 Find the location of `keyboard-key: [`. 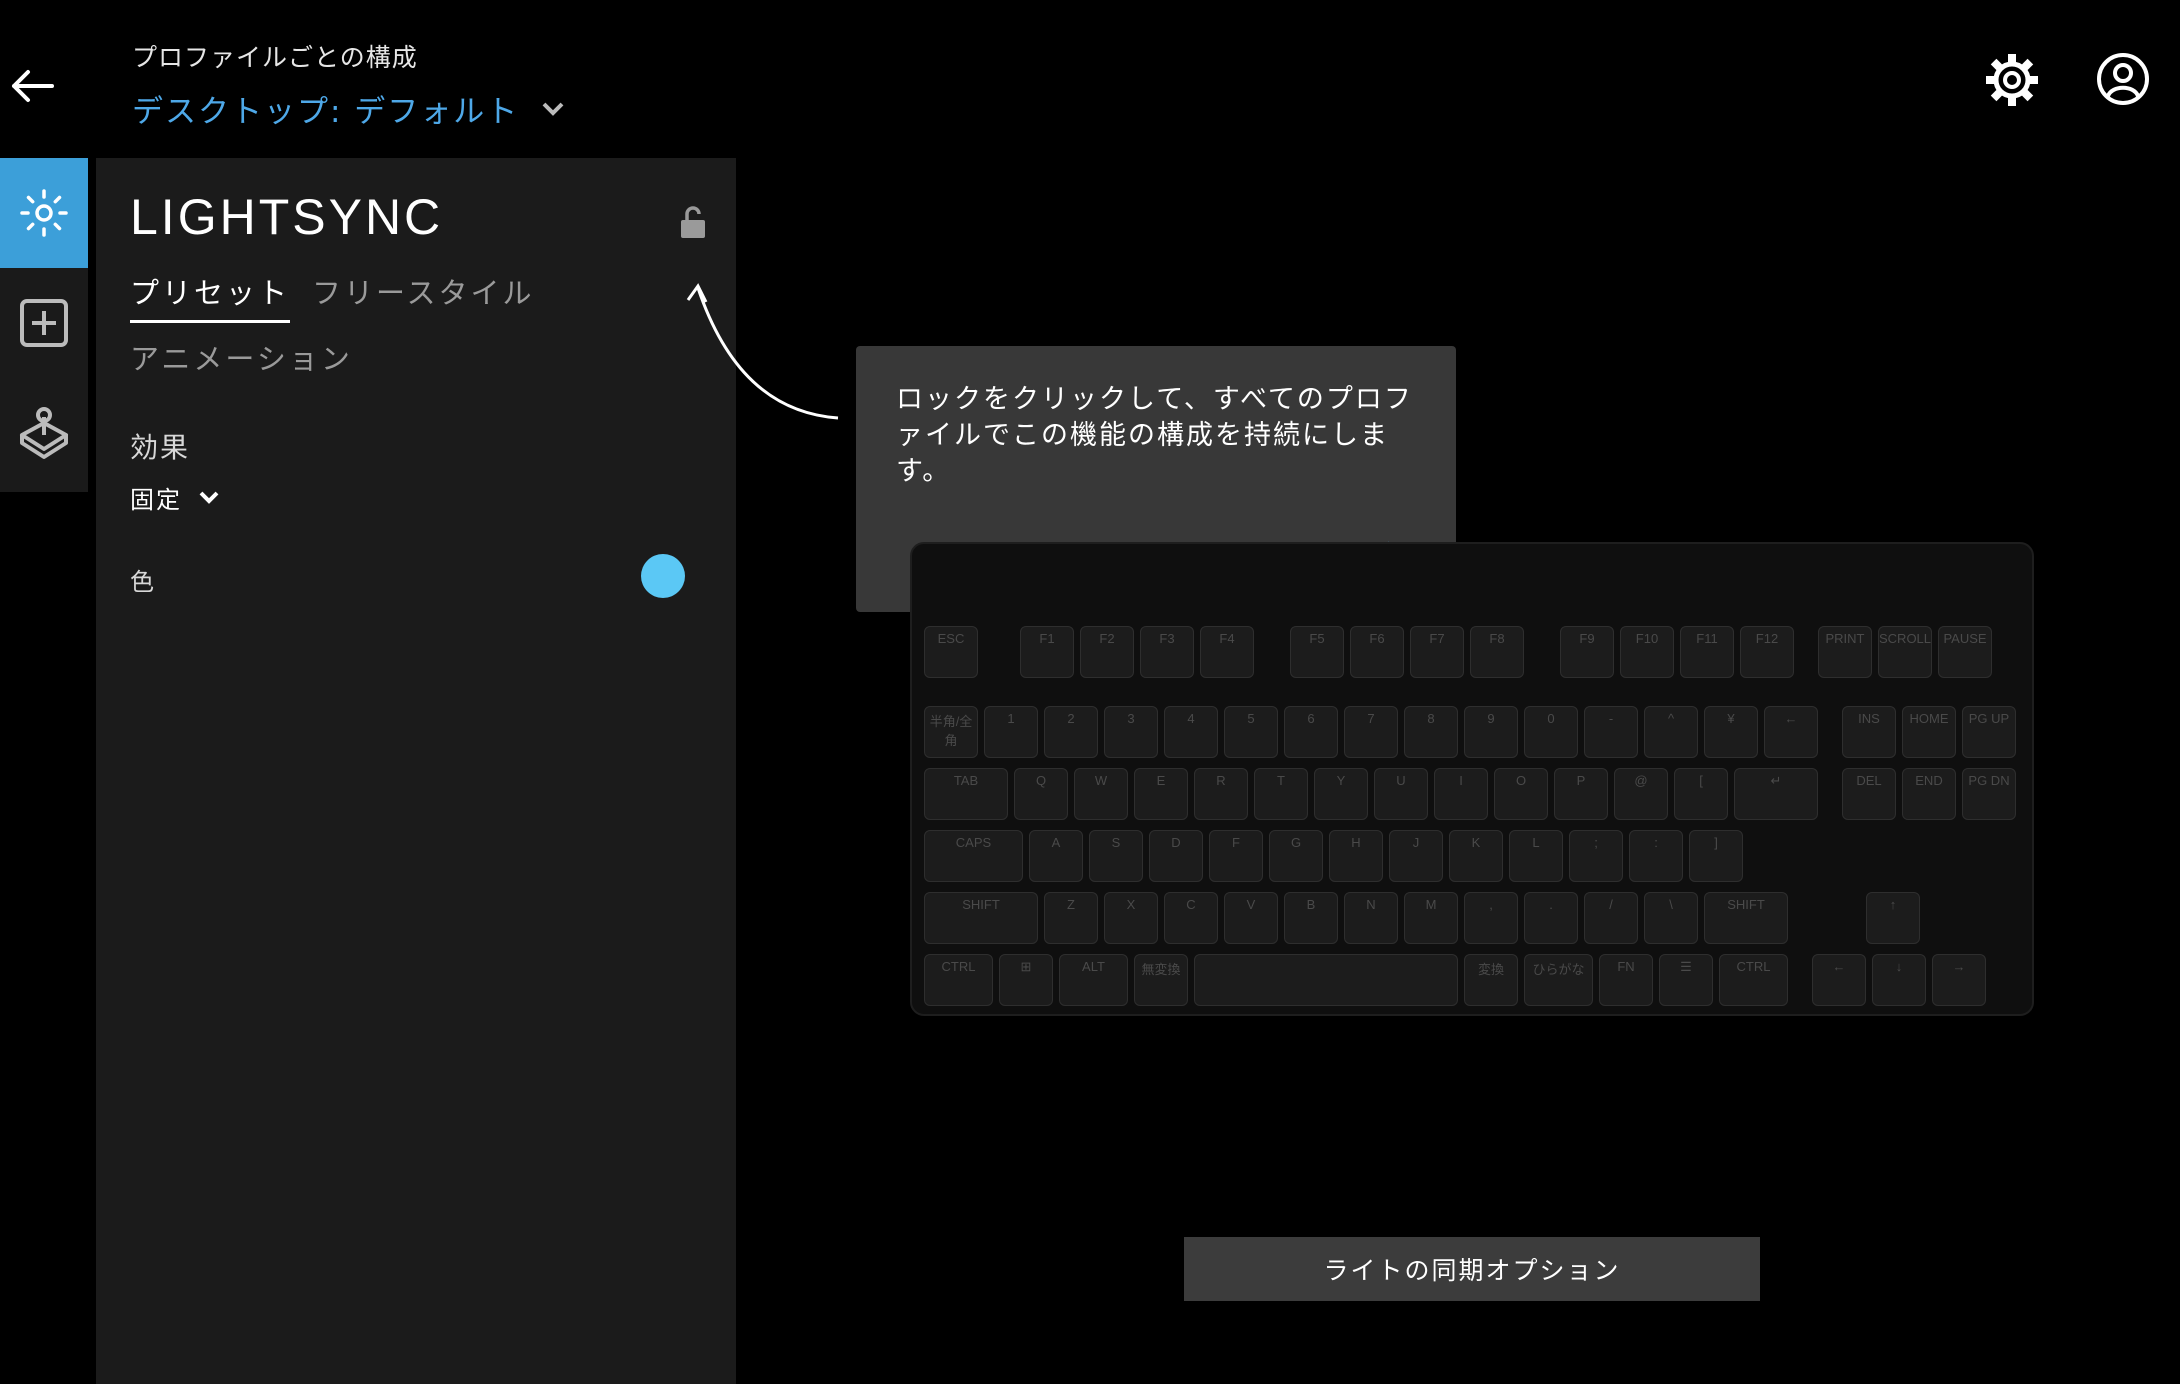

keyboard-key: [ is located at coordinates (1701, 794).